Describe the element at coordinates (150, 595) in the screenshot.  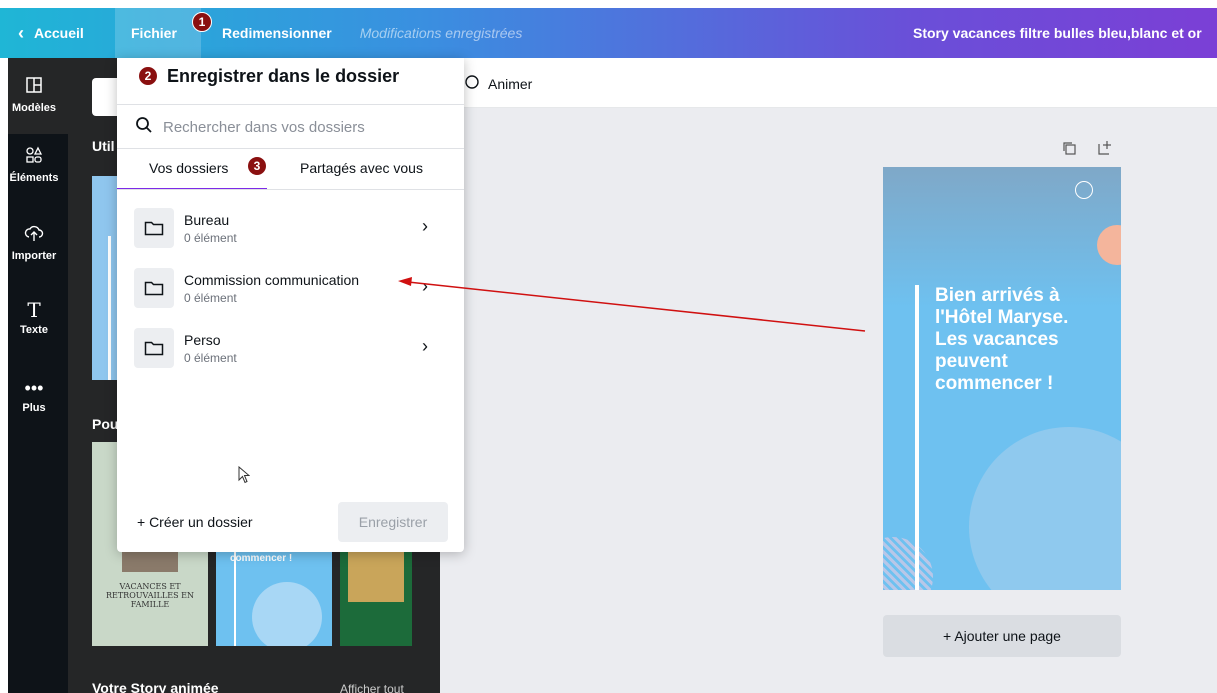
I see `thumb-text-family: VACANCES ET RETROUVAILLES EN FAMILLE` at that location.